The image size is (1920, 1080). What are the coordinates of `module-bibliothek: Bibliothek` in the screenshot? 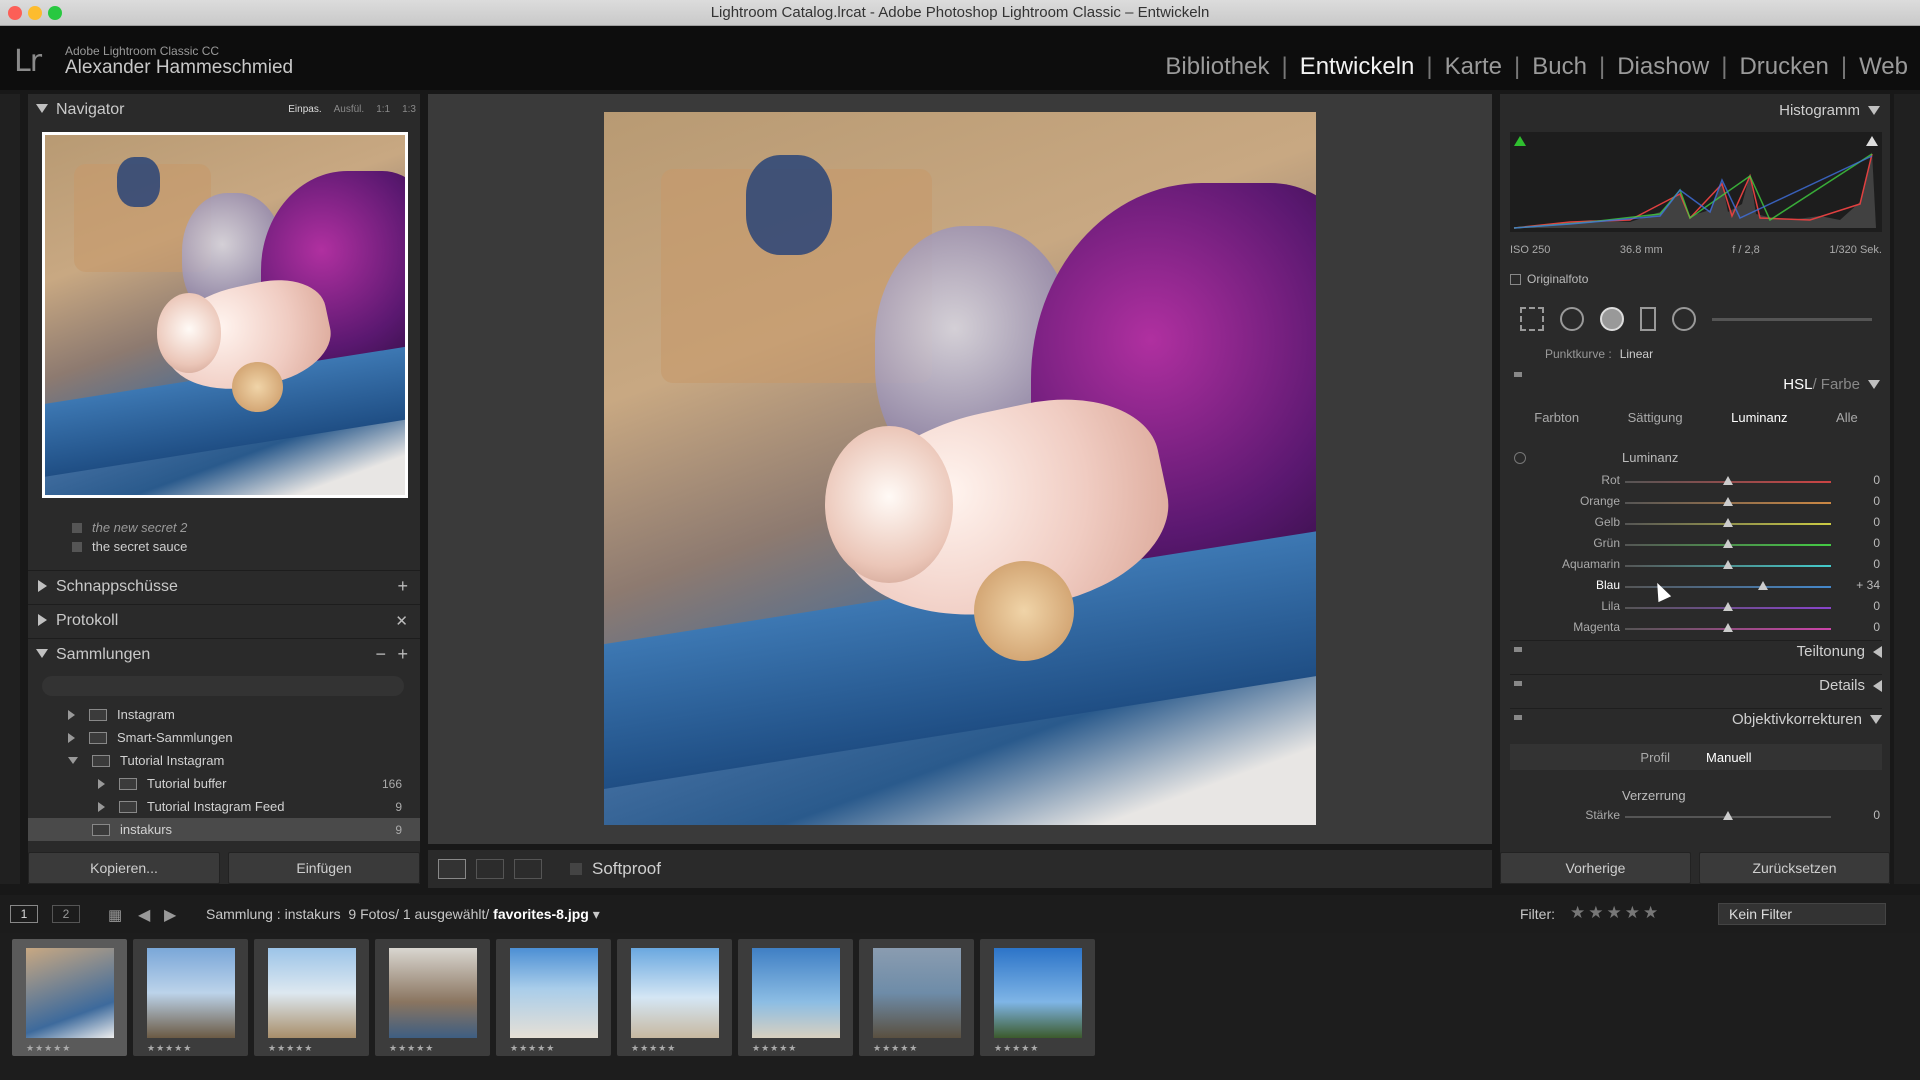 It's located at (1217, 67).